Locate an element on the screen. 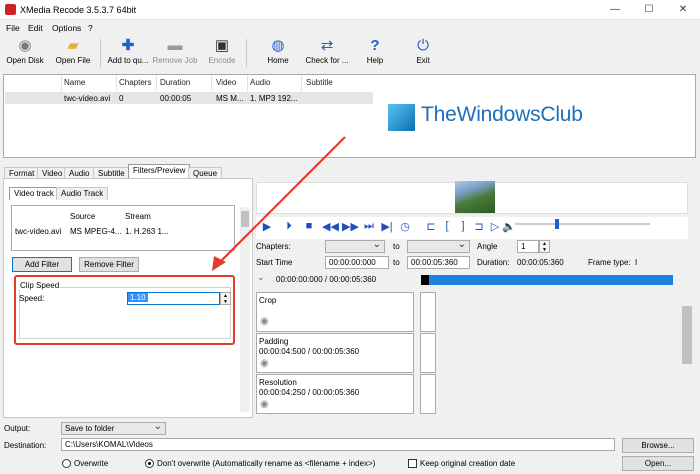  speed-stepper: ▲ ▼ is located at coordinates (225, 298).